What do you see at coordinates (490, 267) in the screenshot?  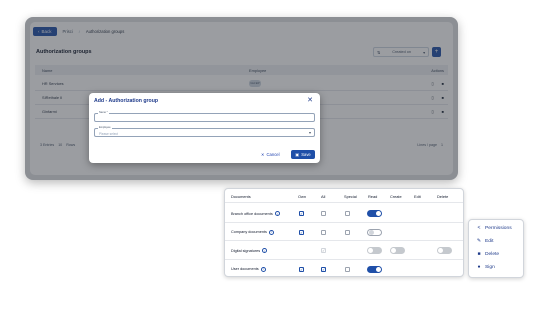 I see `menu-label: Sign` at bounding box center [490, 267].